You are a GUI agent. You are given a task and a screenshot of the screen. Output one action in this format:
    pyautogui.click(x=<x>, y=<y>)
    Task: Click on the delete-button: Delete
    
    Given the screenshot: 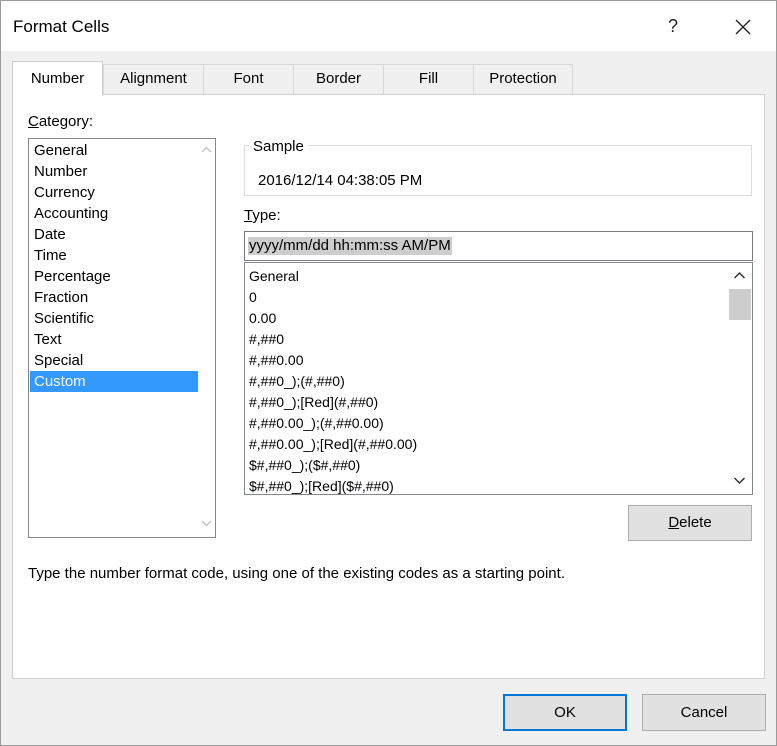 What is the action you would take?
    pyautogui.click(x=690, y=523)
    